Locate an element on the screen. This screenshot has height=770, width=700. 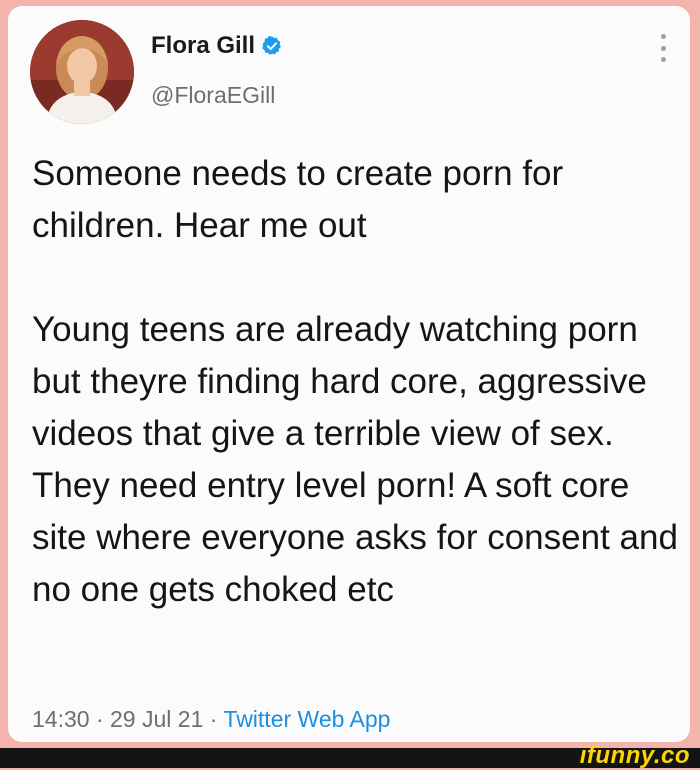
avatar-photo is located at coordinates (82, 72).